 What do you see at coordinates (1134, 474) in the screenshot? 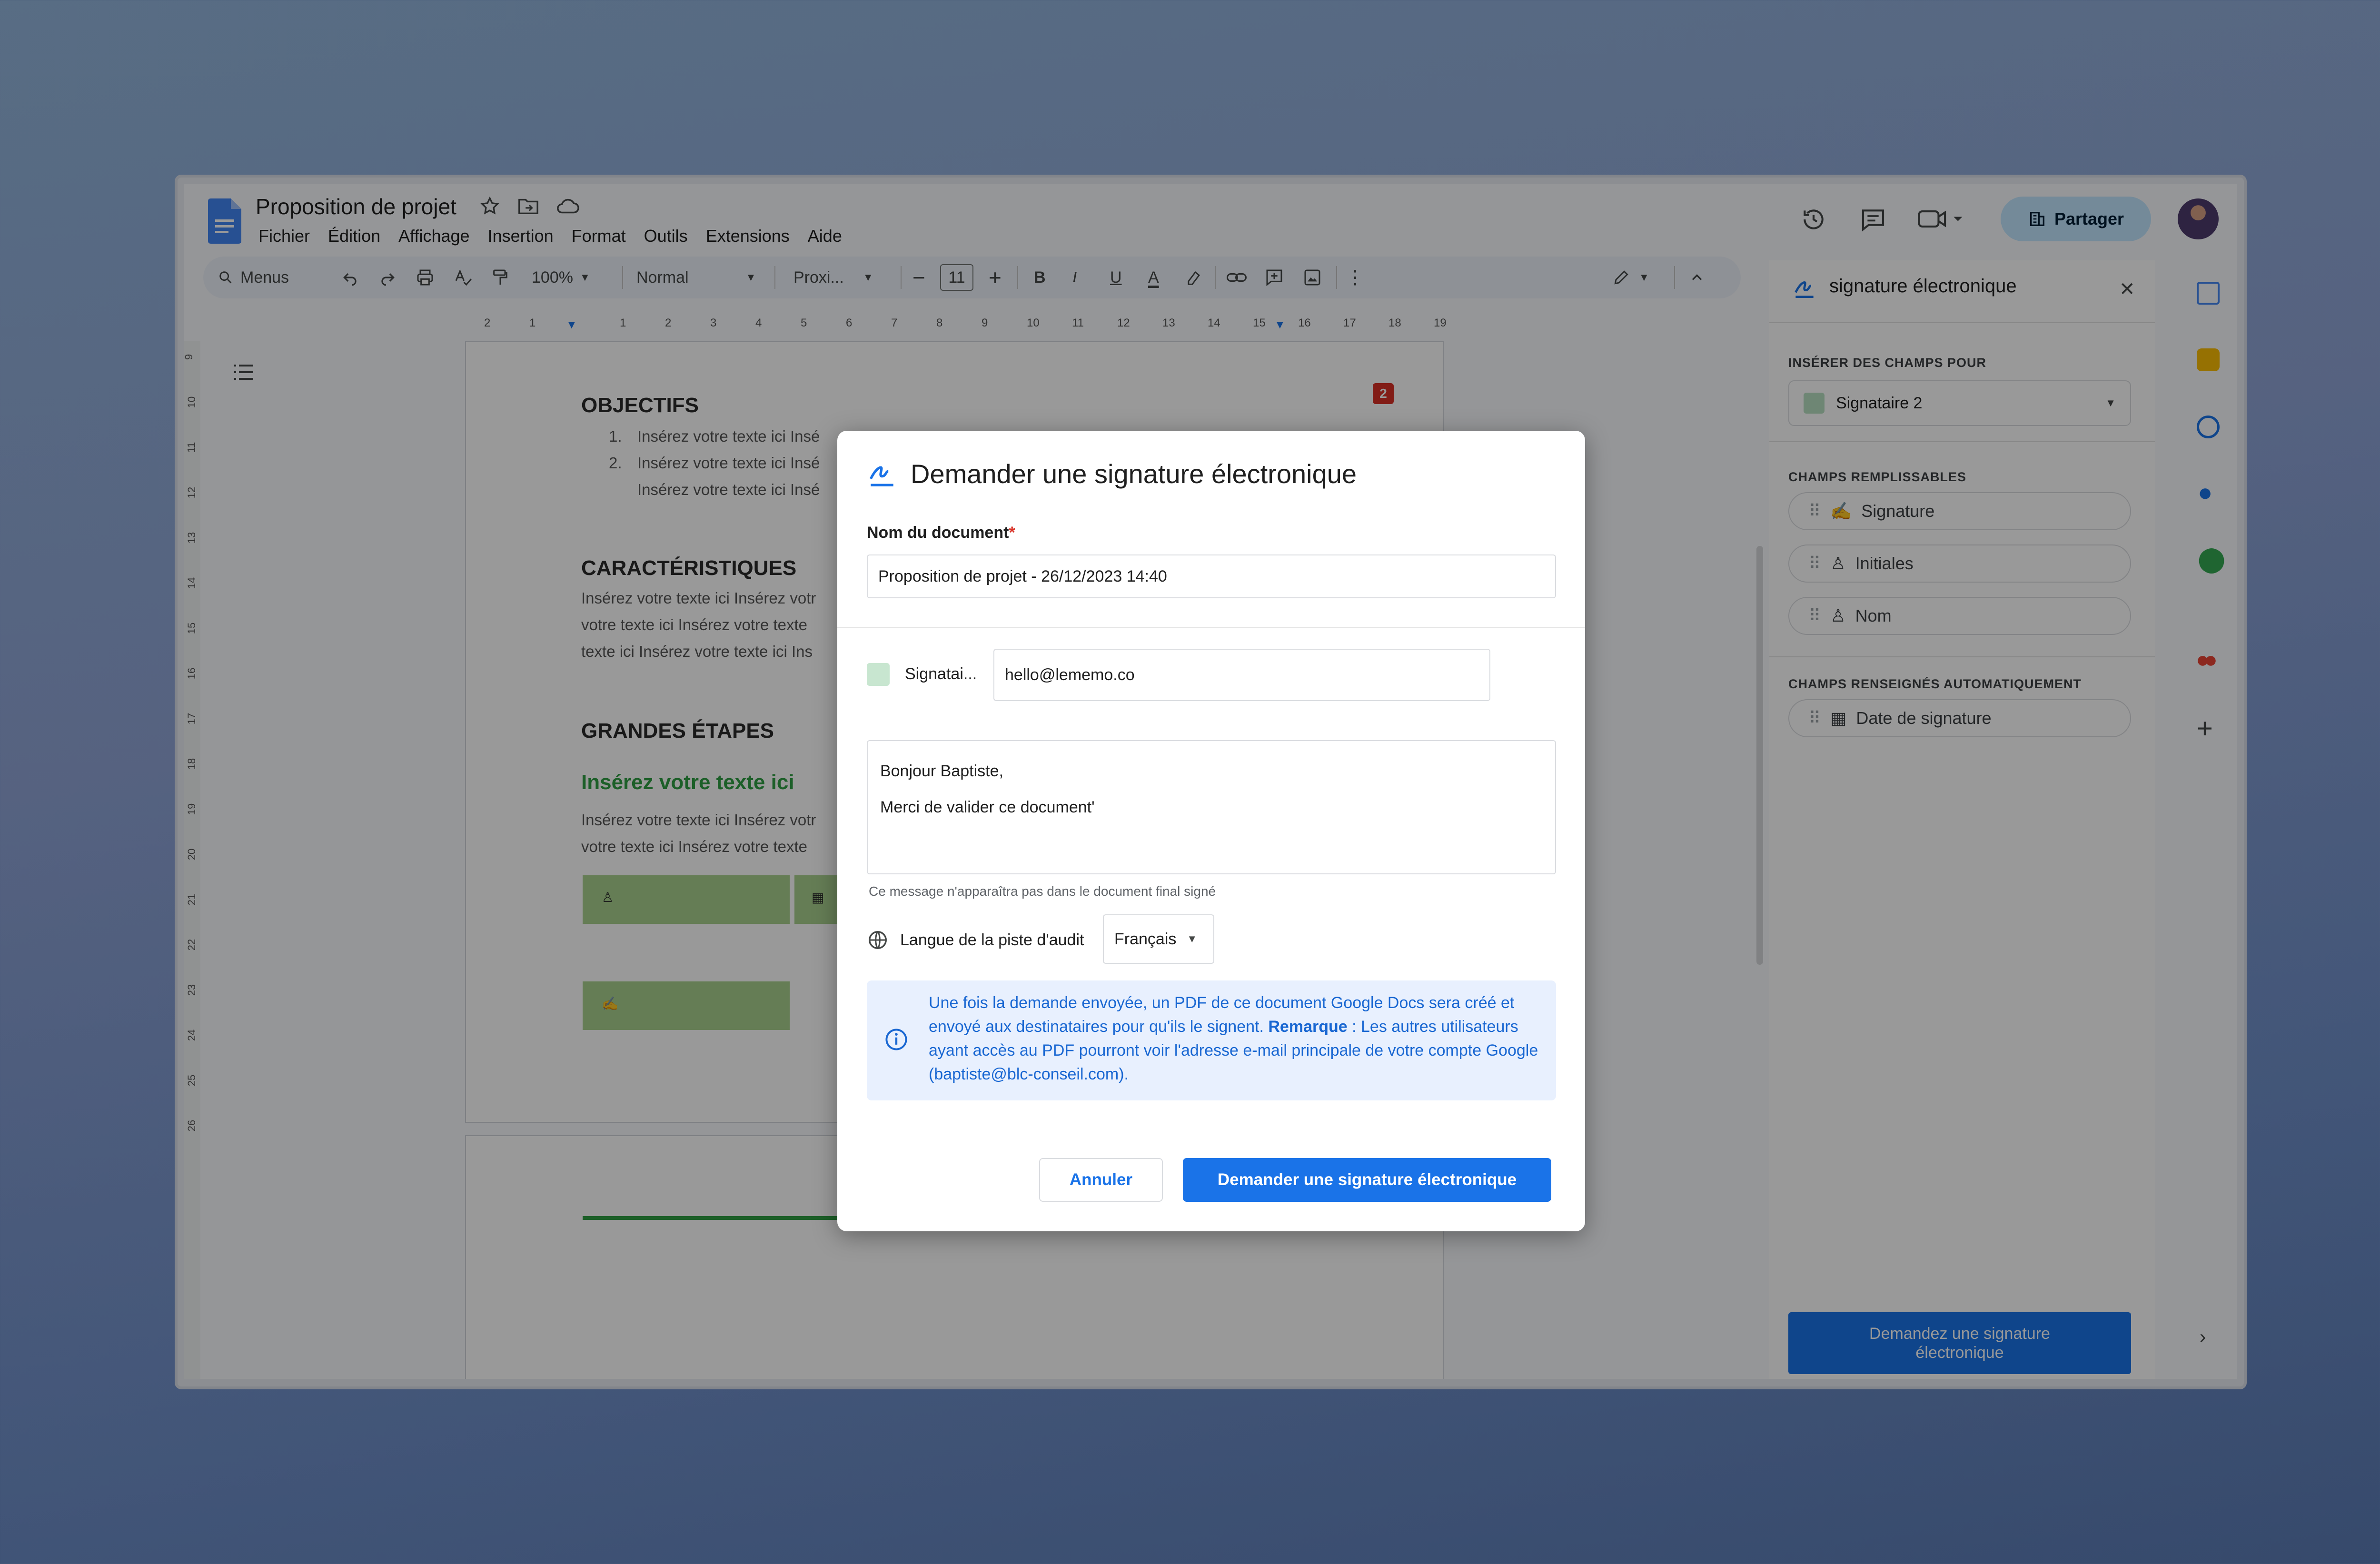
I see `dialog-title: Demander une signature électronique` at bounding box center [1134, 474].